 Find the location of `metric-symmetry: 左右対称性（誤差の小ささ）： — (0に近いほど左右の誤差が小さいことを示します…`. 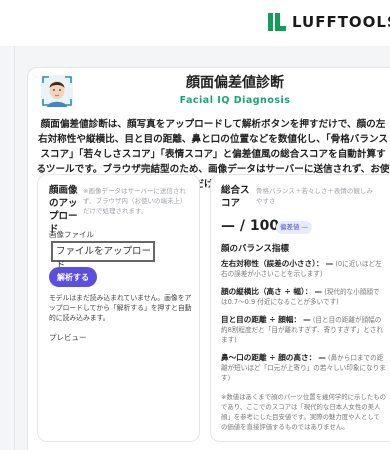

metric-symmetry: 左右対称性（誤差の小ささ）： — (0に近いほど左右の誤差が小さいことを示します… is located at coordinates (303, 269).